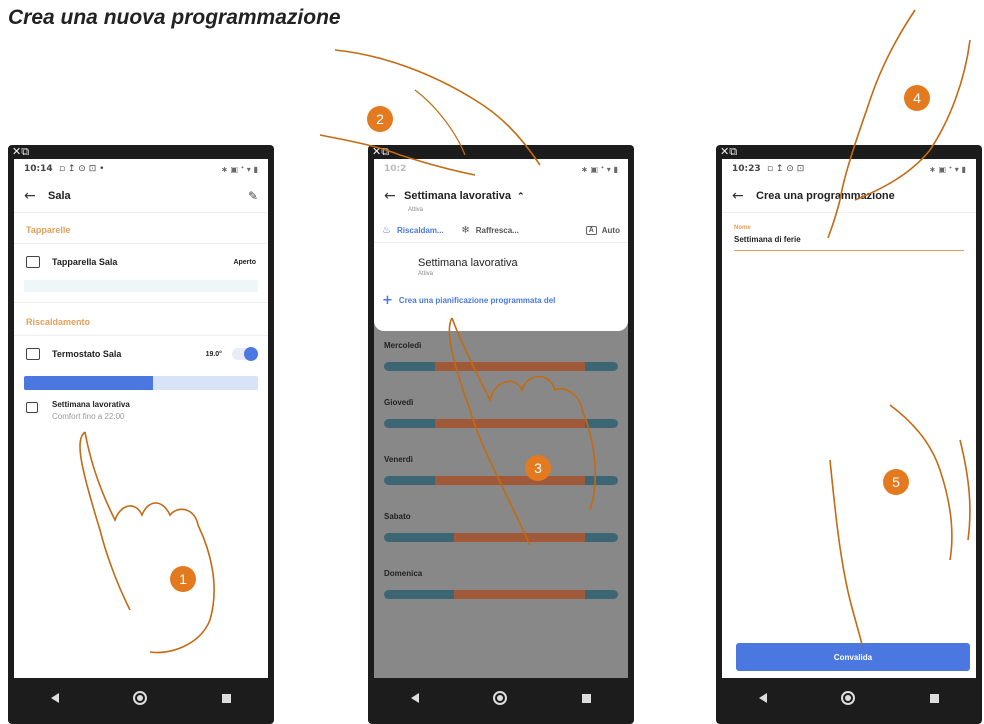 Image resolution: width=984 pixels, height=724 pixels. What do you see at coordinates (147, 542) in the screenshot?
I see `pointing-hand-1-icon` at bounding box center [147, 542].